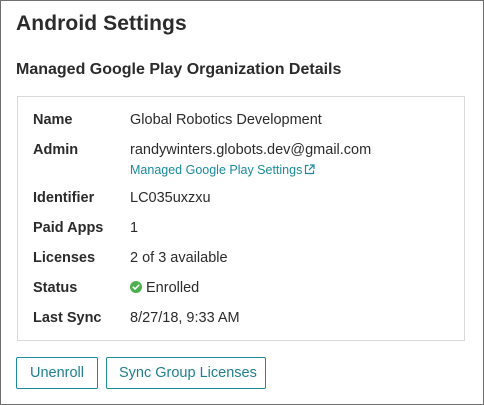 The height and width of the screenshot is (405, 484). I want to click on managed-google-play-settings-link: Managed Google Play Settings, so click(250, 170).